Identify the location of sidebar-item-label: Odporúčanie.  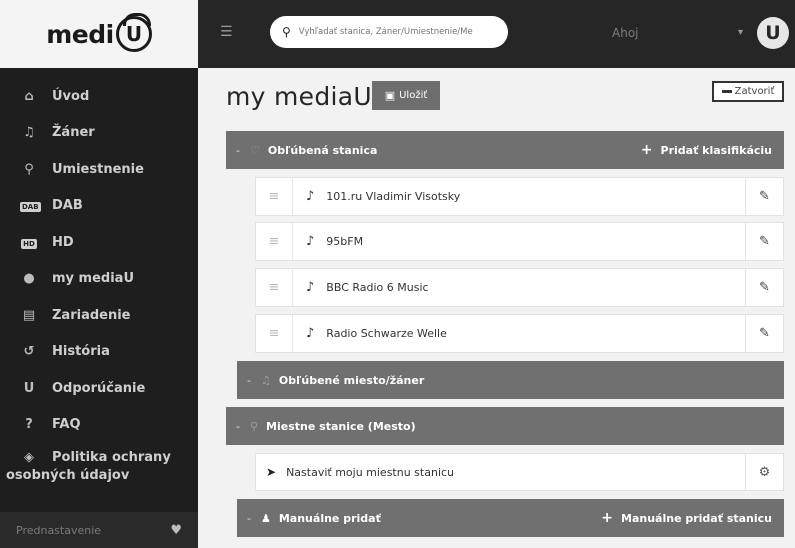
(99, 388).